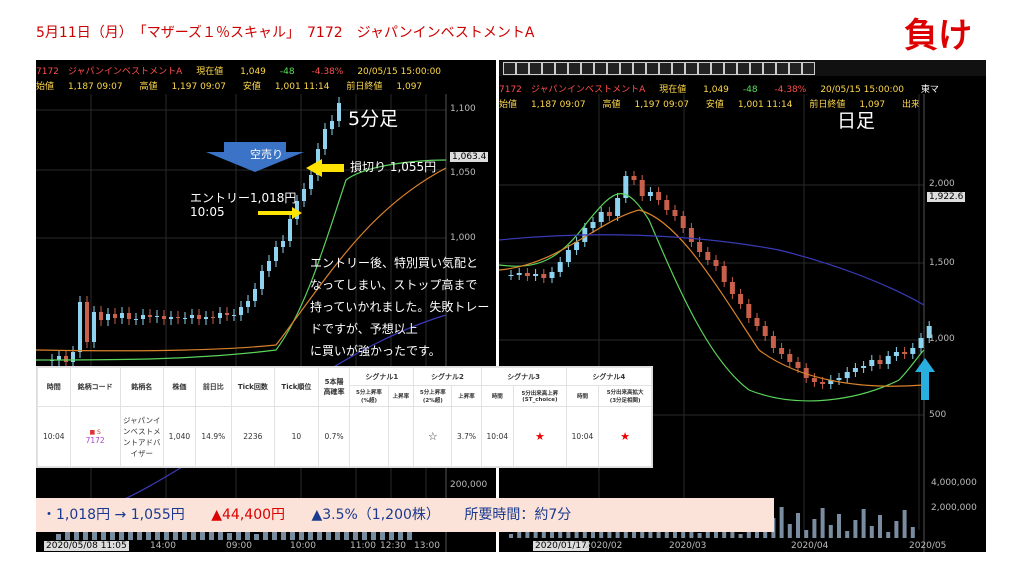  I want to click on right-y-1500: 1,500, so click(942, 263).